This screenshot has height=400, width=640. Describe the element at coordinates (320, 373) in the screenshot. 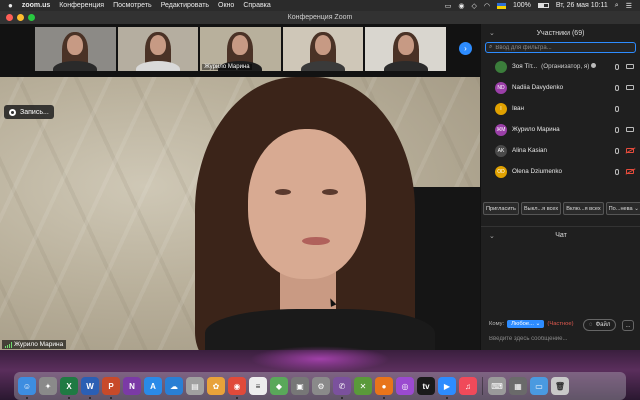

I see `desktop-wallpaper: ☺ ✦ X W P N A ☁ ▤ ✿ ◉ ≡ ◆ ▣ ⚙ ✆ ✕ ● ◎ tv ▶ ♫ ⌨ ▦ ▭ 🗑` at that location.